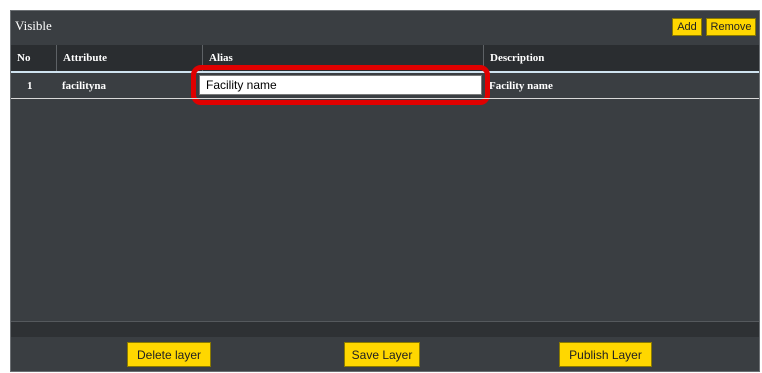  I want to click on row-divider, so click(385, 98).